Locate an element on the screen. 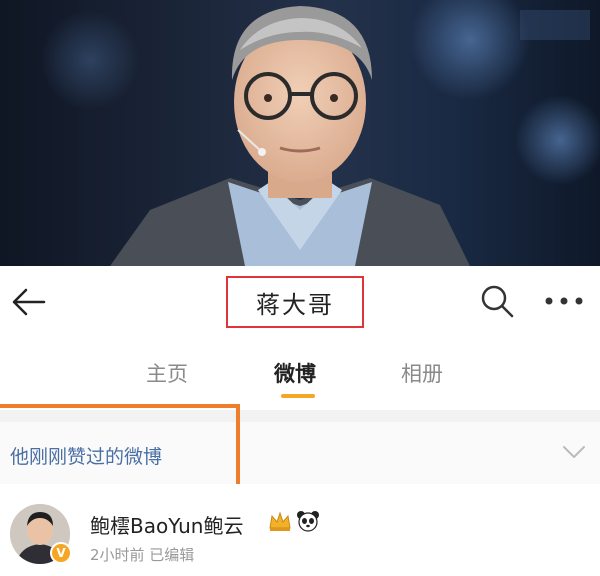 The image size is (600, 576). post-author-name: 鲍橒BaoYun鲍云 is located at coordinates (167, 524).